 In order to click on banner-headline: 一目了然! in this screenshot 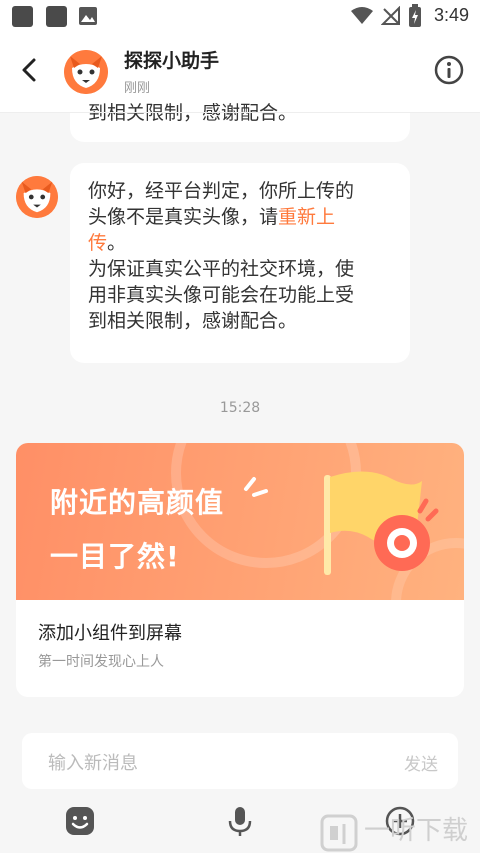, I will do `click(115, 556)`.